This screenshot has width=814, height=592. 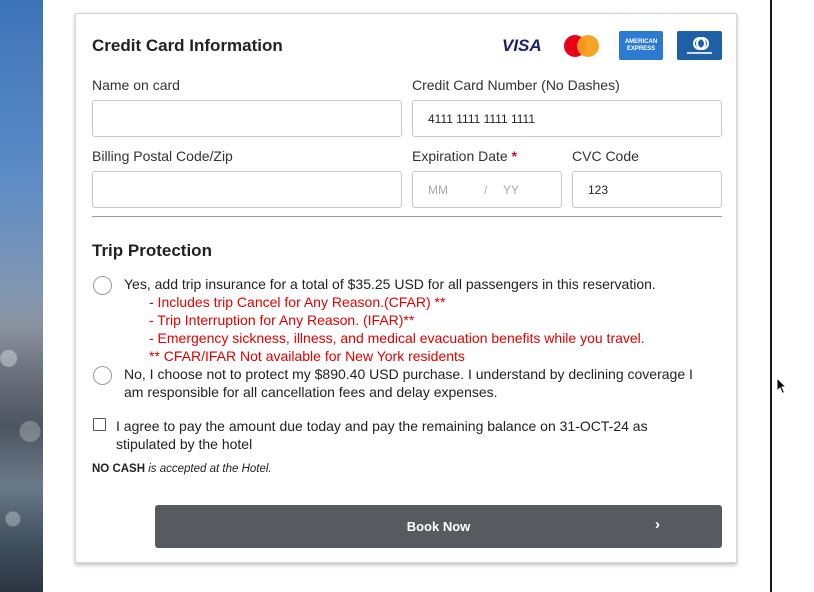 What do you see at coordinates (582, 47) in the screenshot?
I see `mastercard-logo-icon` at bounding box center [582, 47].